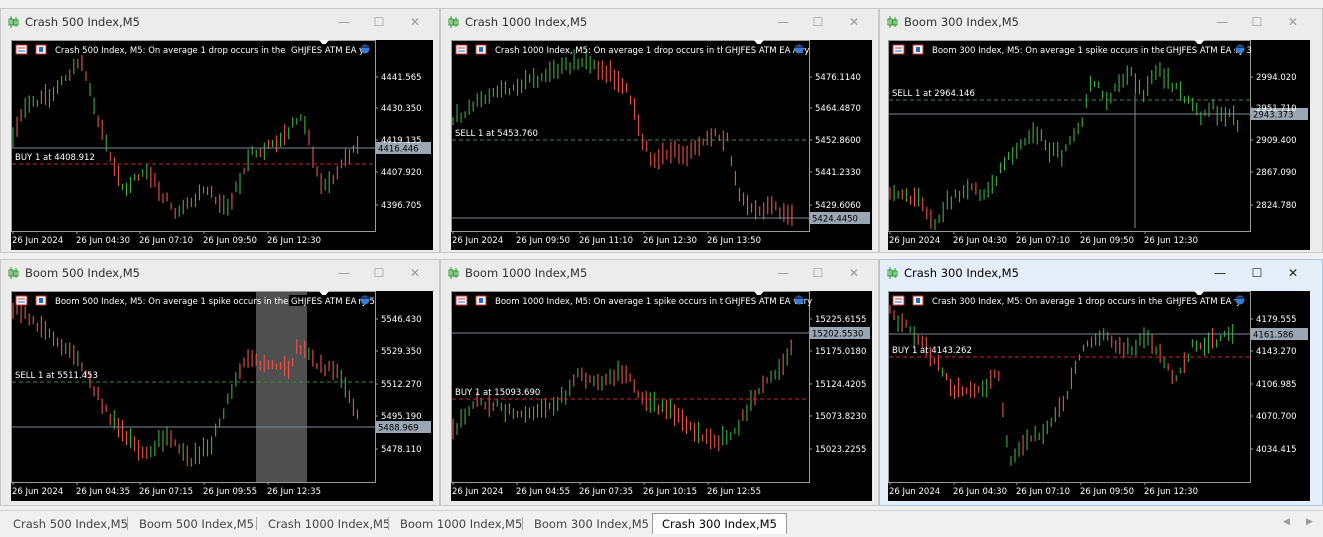 The image size is (1323, 537). I want to click on time-tick-label: 26 Jun 09:50, so click(1107, 241).